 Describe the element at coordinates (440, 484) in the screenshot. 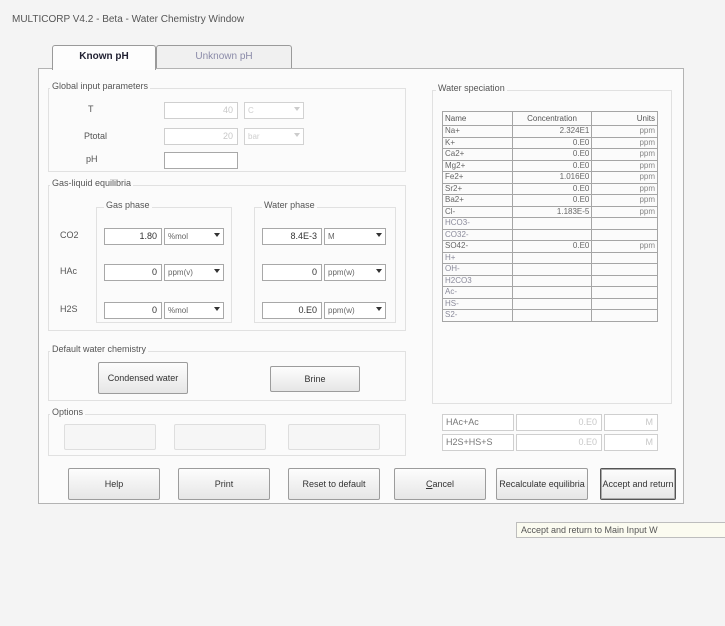

I see `cancel-button: Cancel` at that location.